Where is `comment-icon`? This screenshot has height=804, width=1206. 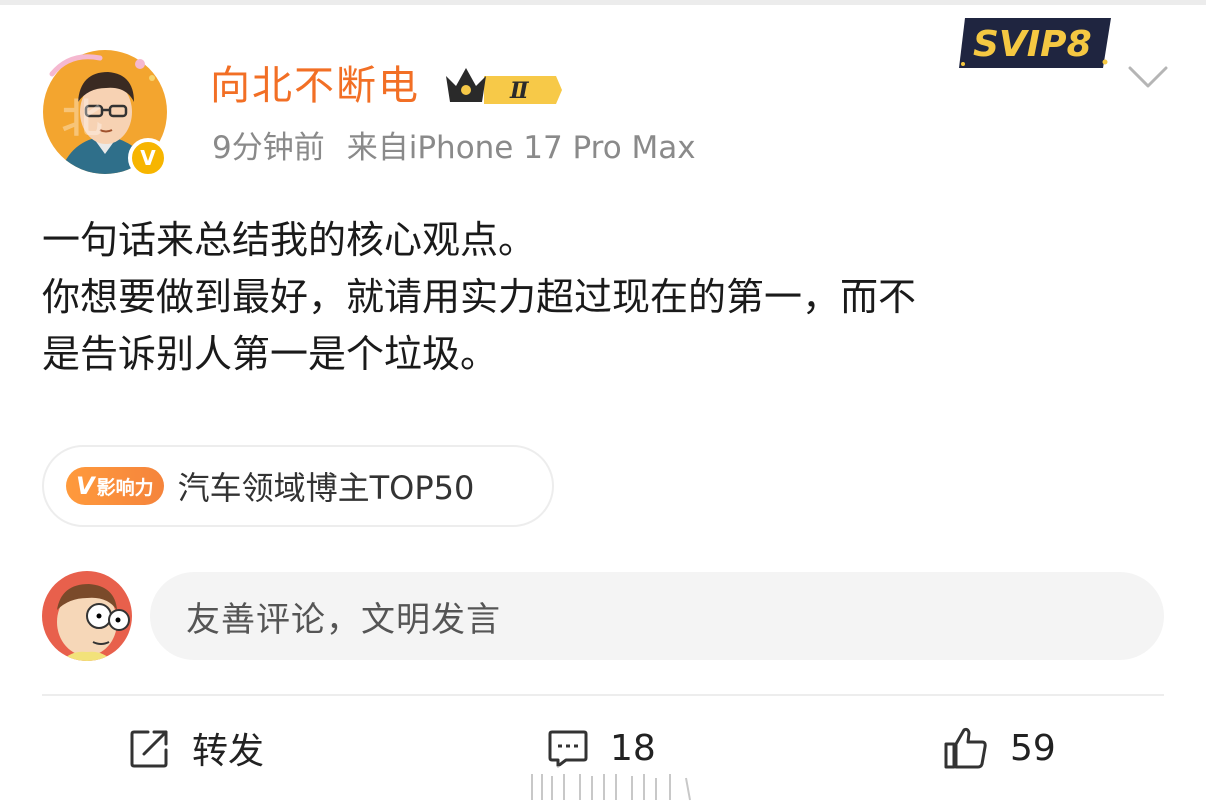 comment-icon is located at coordinates (568, 749).